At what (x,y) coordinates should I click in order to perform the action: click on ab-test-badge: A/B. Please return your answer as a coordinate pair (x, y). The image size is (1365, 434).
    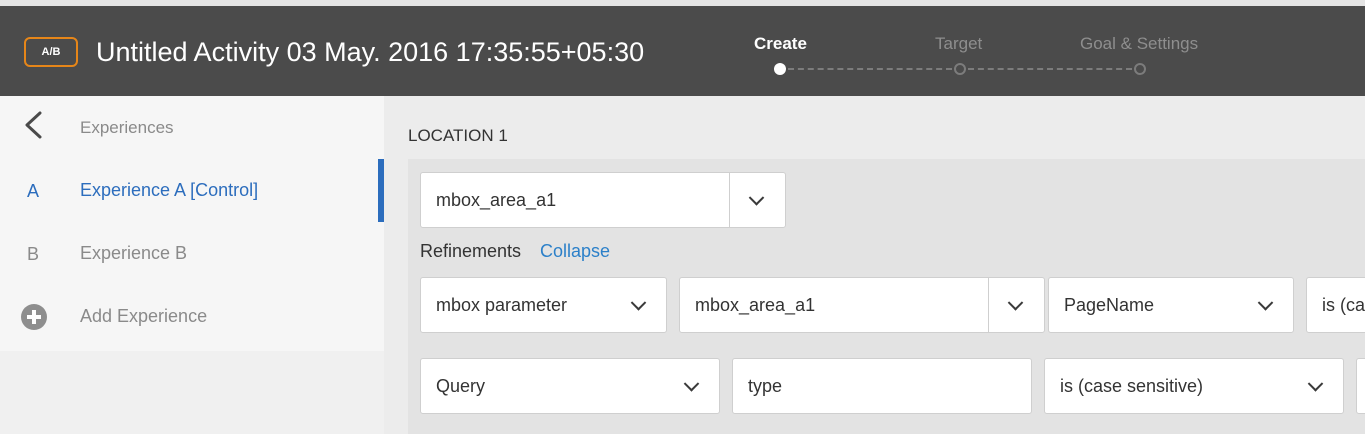
    Looking at the image, I should click on (51, 52).